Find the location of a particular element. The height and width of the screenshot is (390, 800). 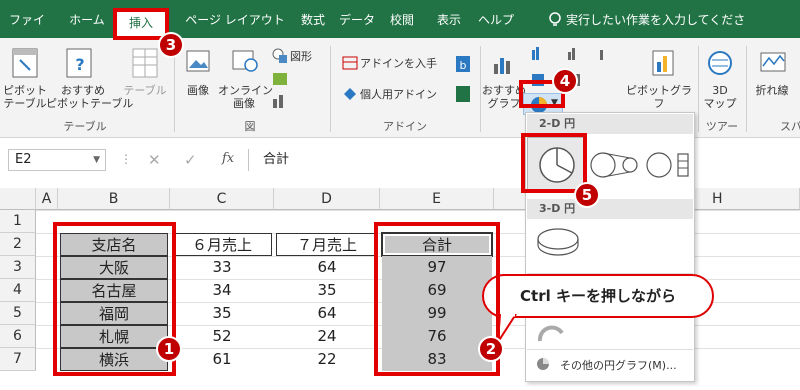

column-header-b: B is located at coordinates (114, 199).